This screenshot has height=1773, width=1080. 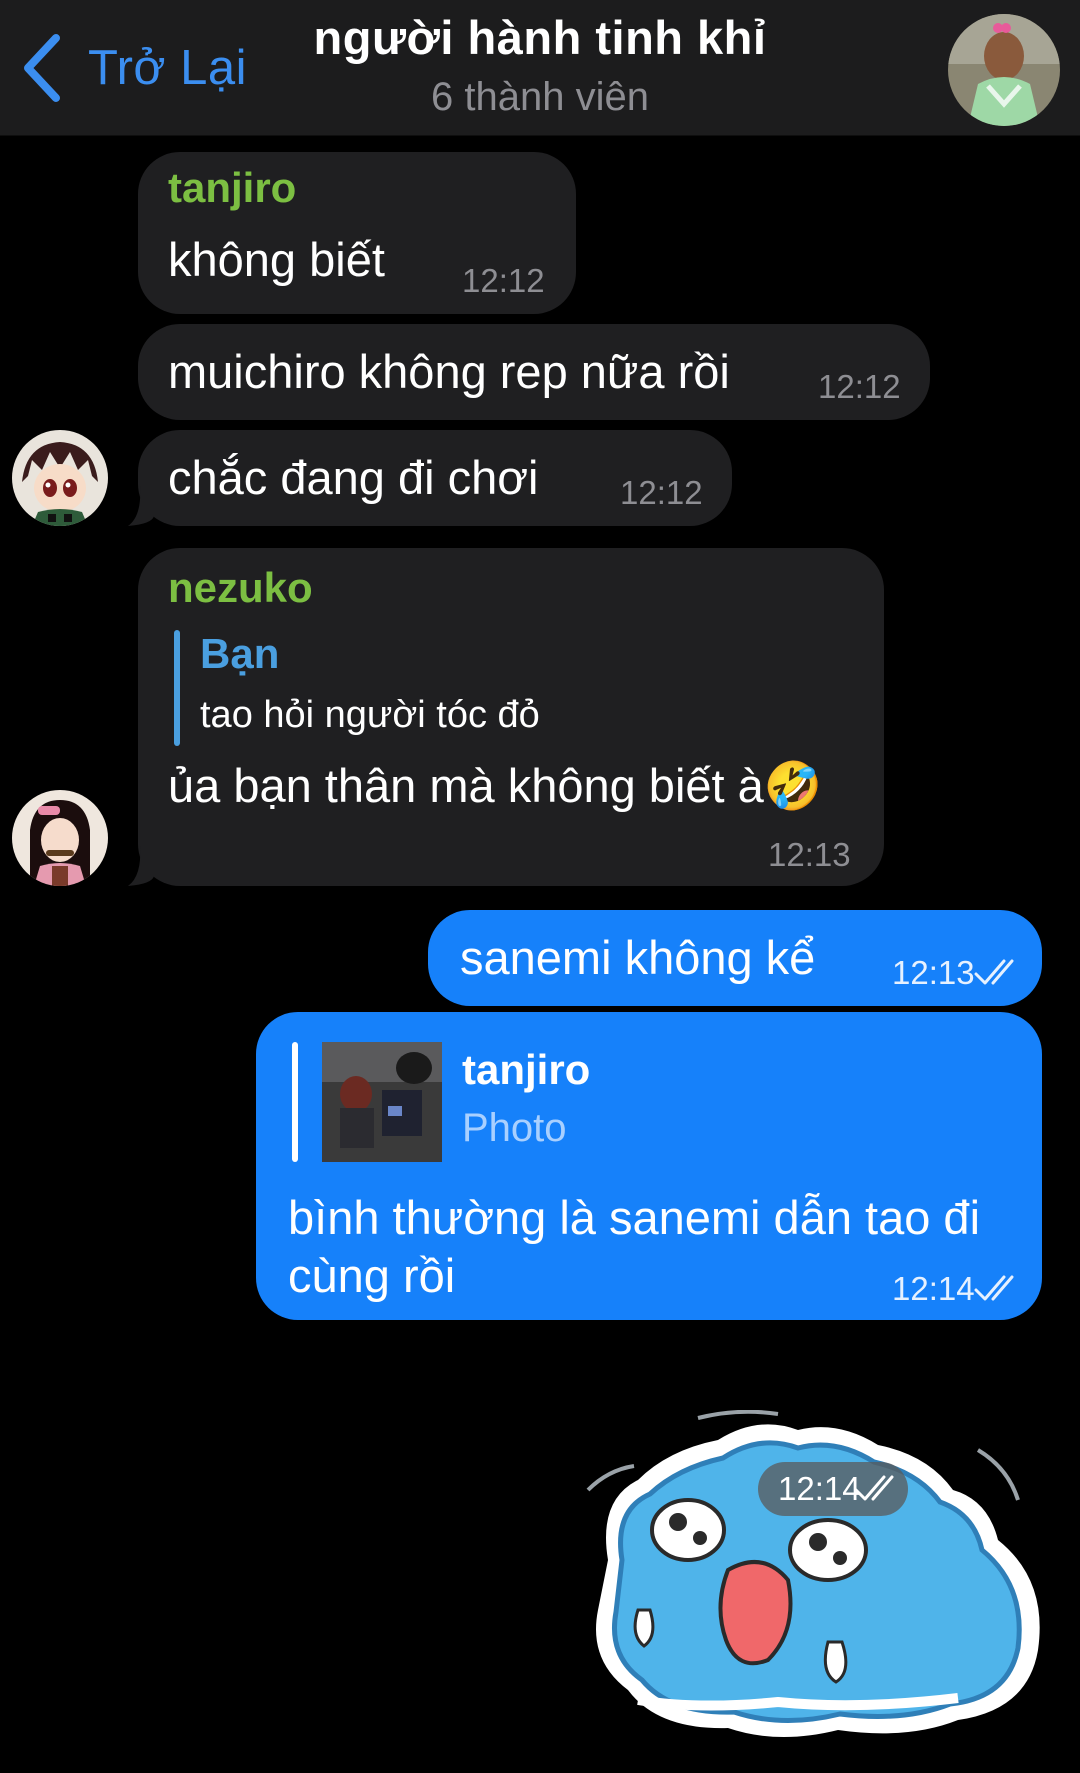 What do you see at coordinates (240, 588) in the screenshot?
I see `sender-name: nezuko` at bounding box center [240, 588].